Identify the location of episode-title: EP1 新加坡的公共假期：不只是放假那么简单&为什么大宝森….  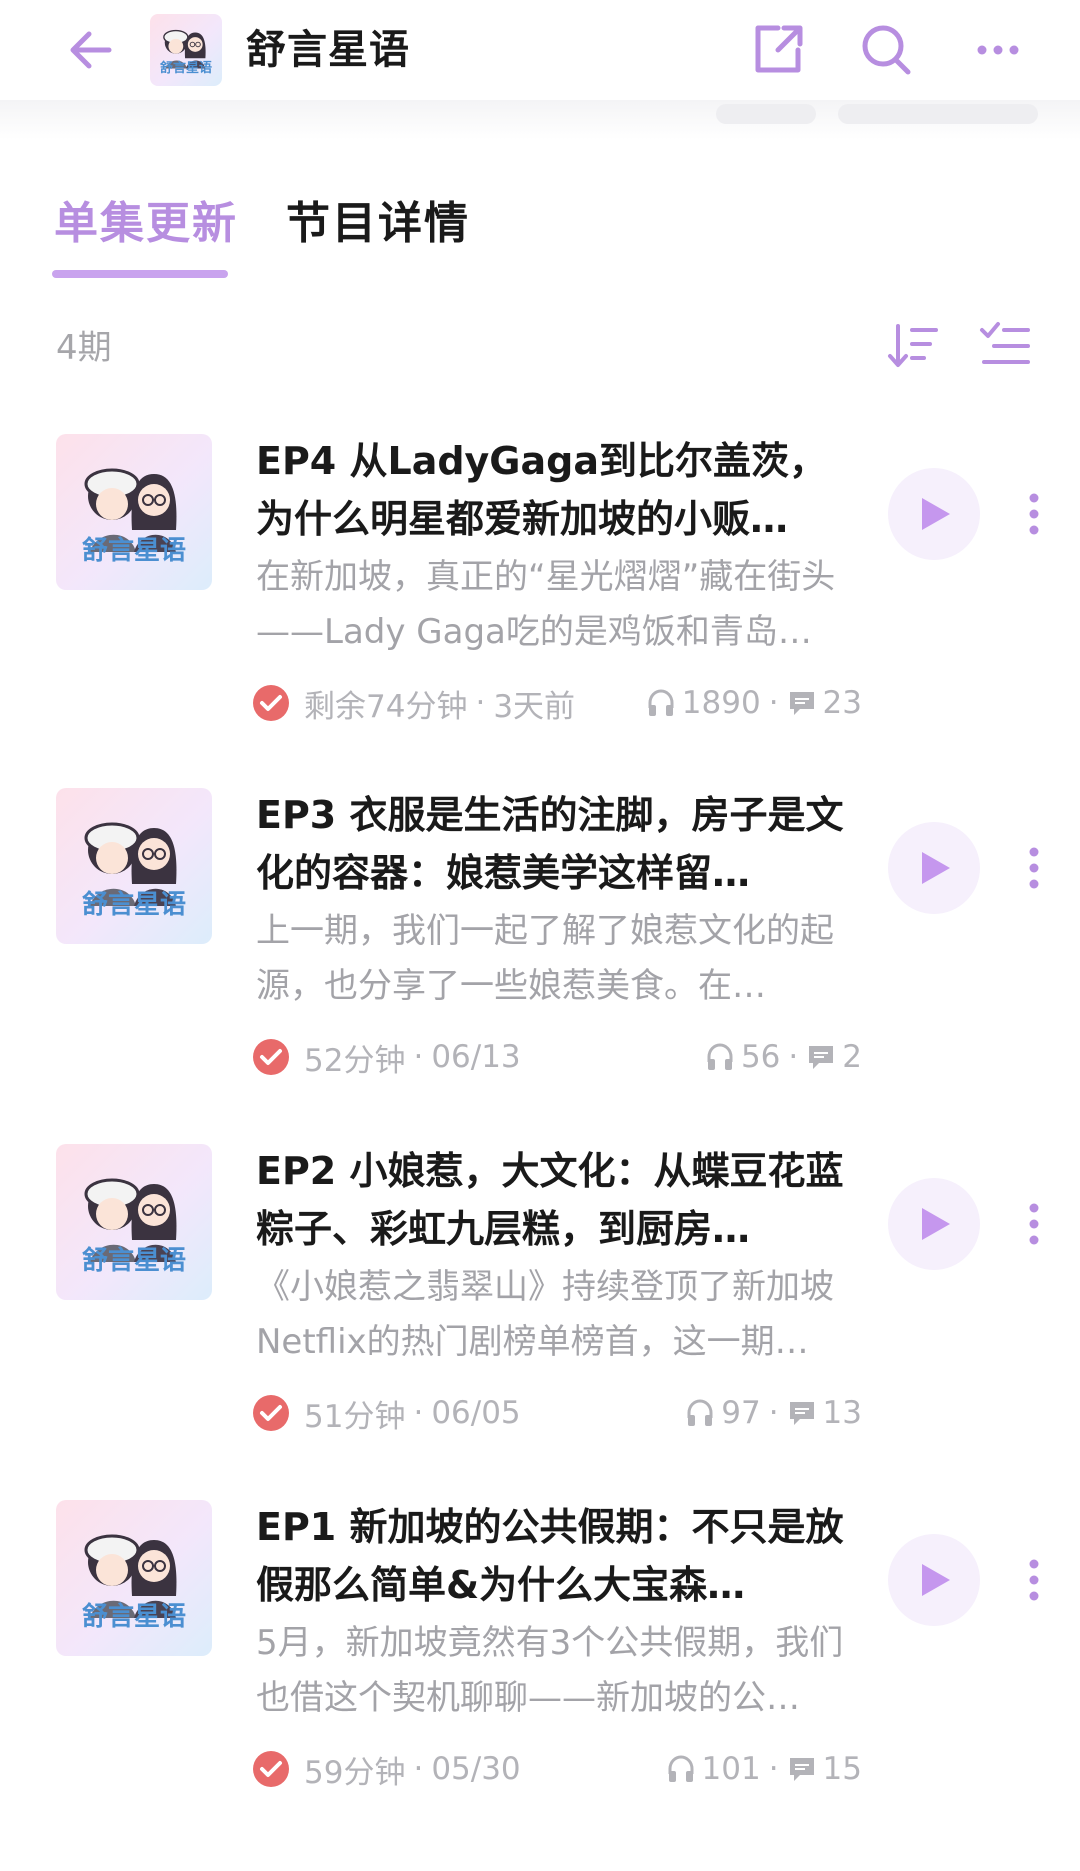
(551, 1556).